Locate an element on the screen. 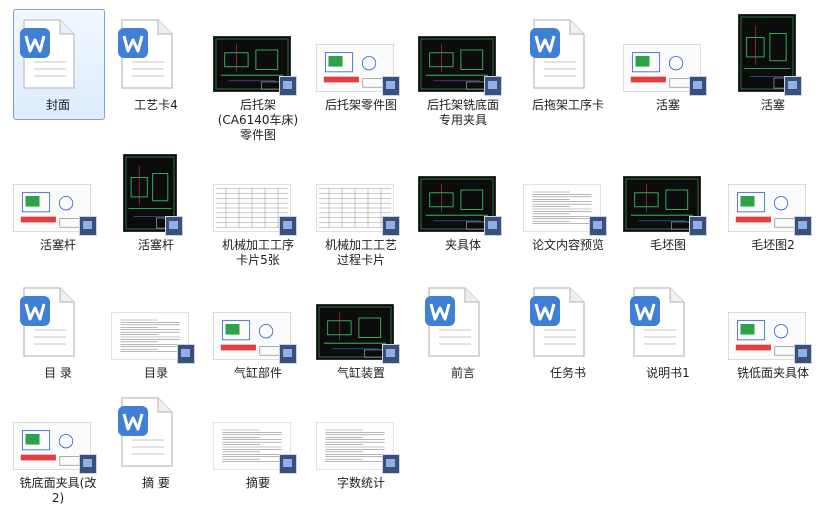  file-name-label: 毛坯图 is located at coordinates (667, 245).